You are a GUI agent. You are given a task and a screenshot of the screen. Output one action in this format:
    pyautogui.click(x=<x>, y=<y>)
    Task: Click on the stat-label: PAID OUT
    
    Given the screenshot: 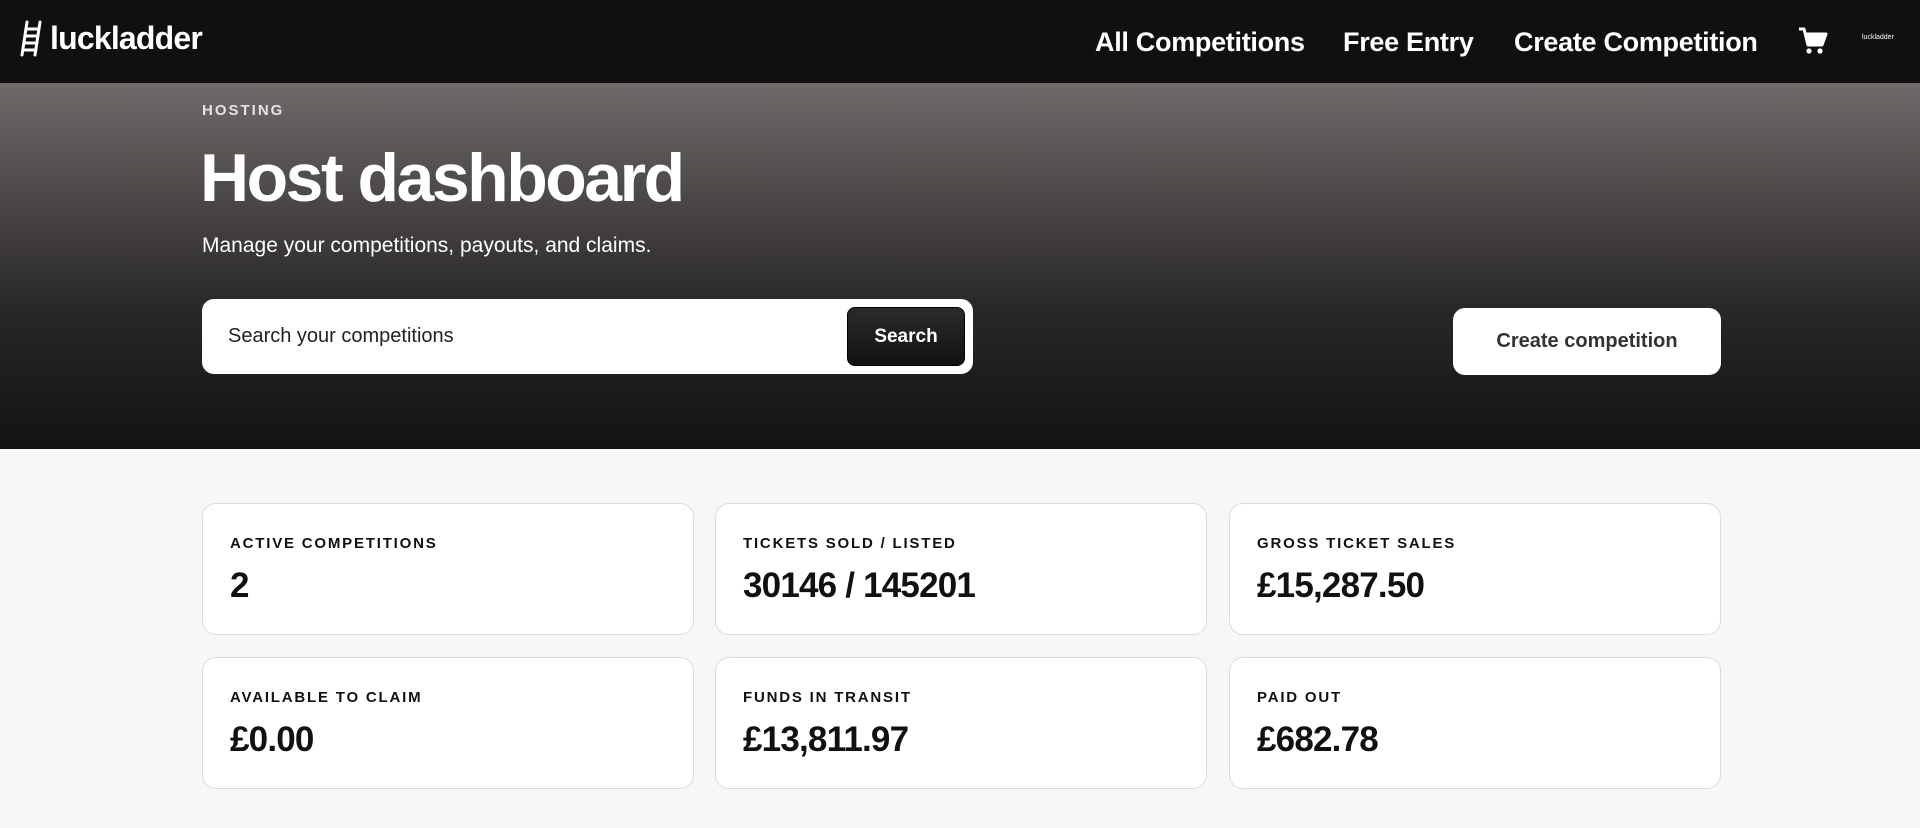 What is the action you would take?
    pyautogui.click(x=1299, y=697)
    